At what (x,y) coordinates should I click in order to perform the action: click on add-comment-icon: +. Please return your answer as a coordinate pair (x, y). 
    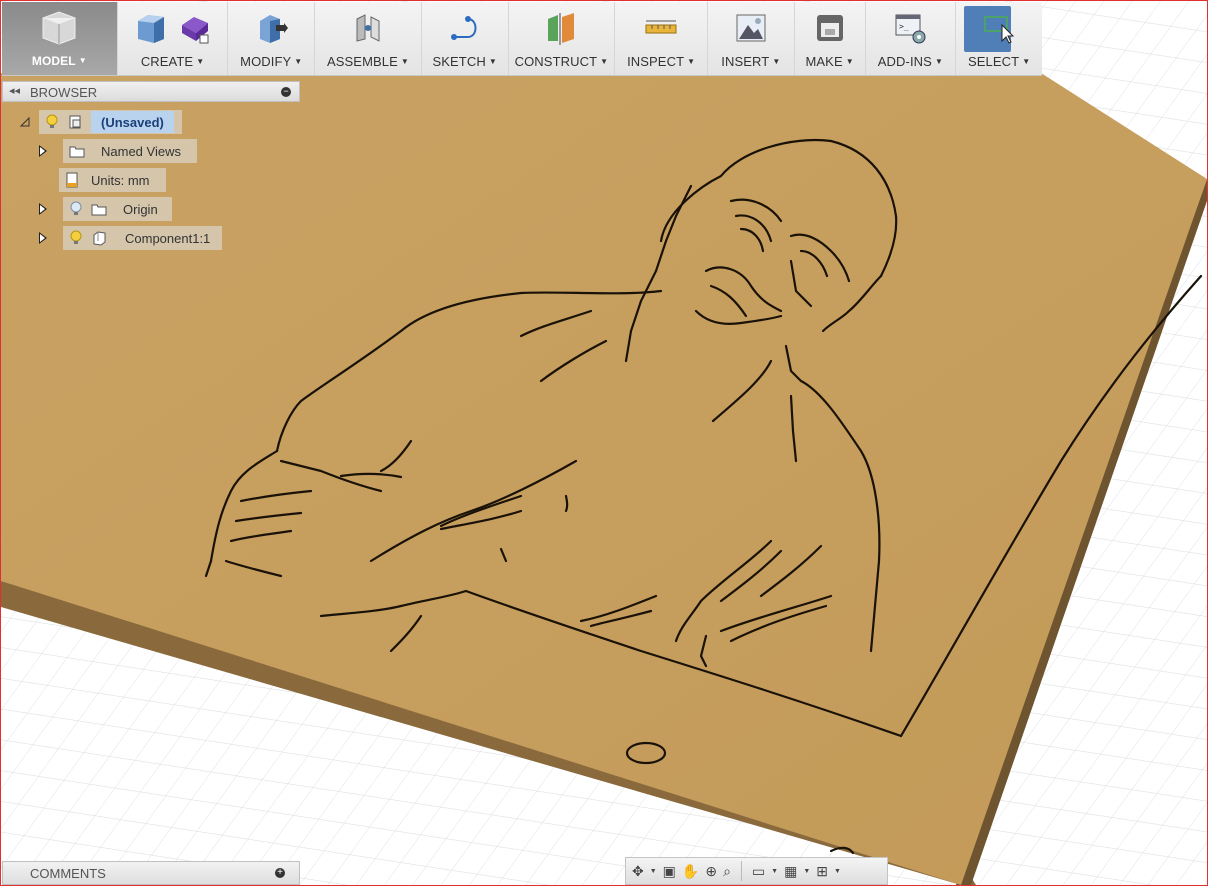
    Looking at the image, I should click on (280, 873).